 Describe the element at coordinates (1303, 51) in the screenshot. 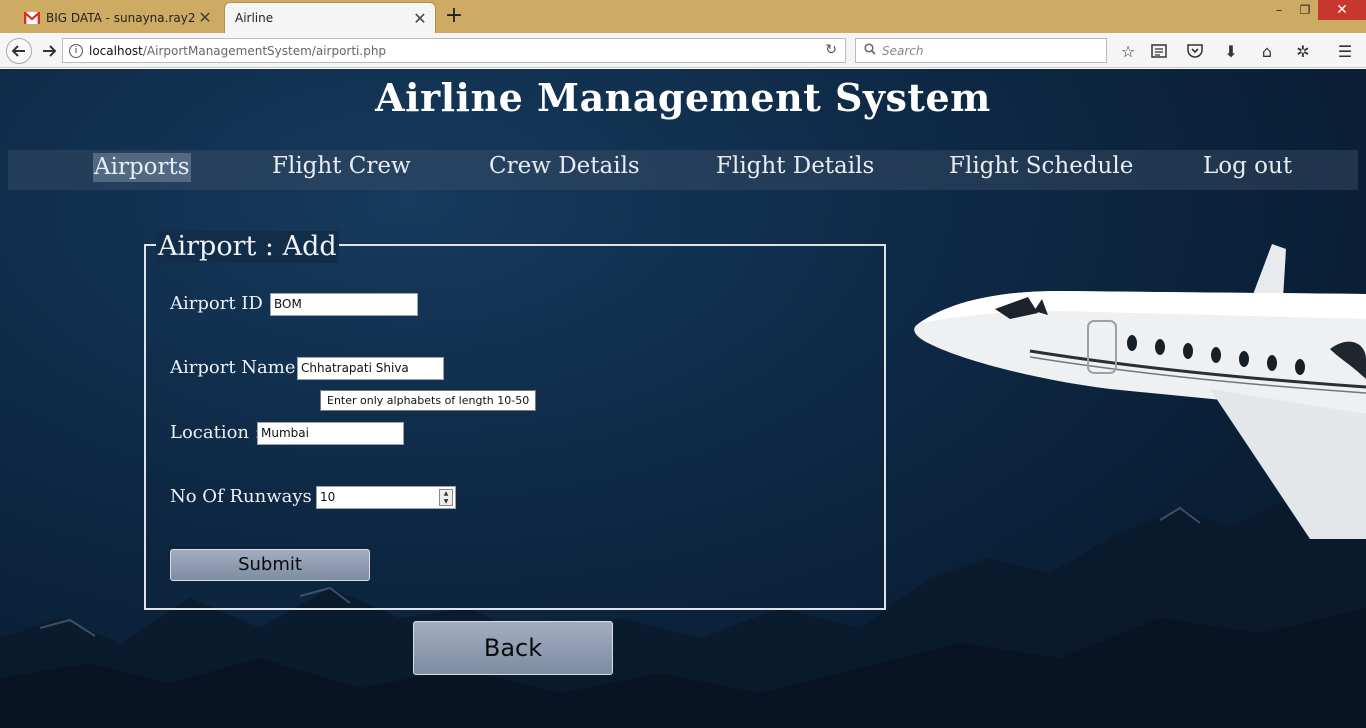

I see `extension-icon: ✲` at that location.